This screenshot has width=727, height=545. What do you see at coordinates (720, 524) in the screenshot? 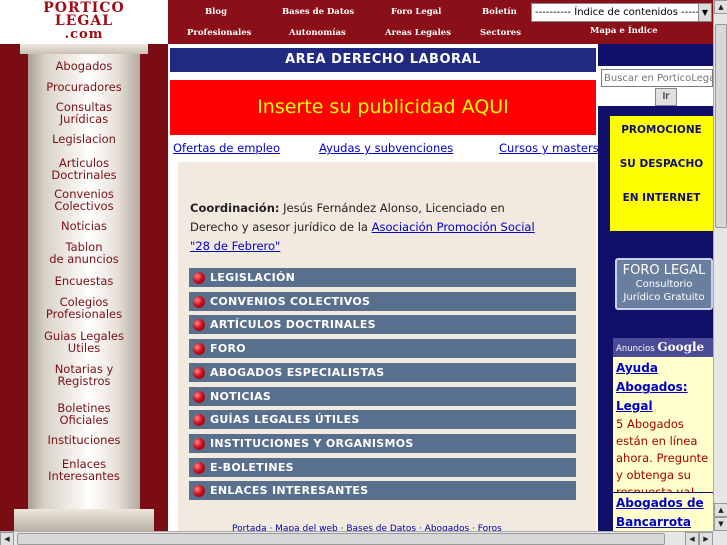
I see `scroll-down-icon: ▼` at bounding box center [720, 524].